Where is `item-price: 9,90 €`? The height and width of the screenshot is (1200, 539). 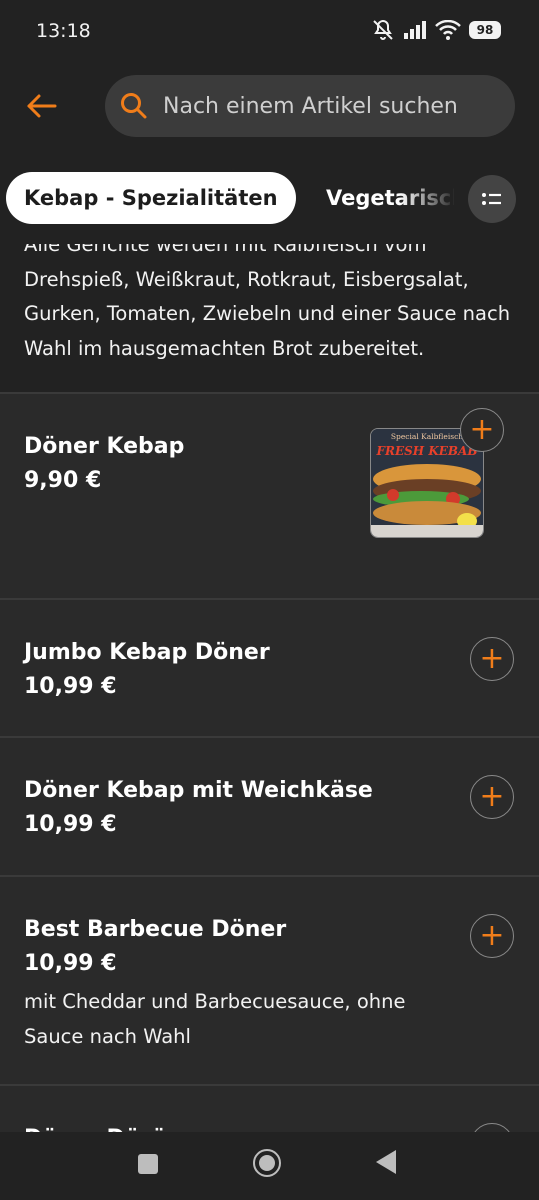
item-price: 9,90 € is located at coordinates (63, 480).